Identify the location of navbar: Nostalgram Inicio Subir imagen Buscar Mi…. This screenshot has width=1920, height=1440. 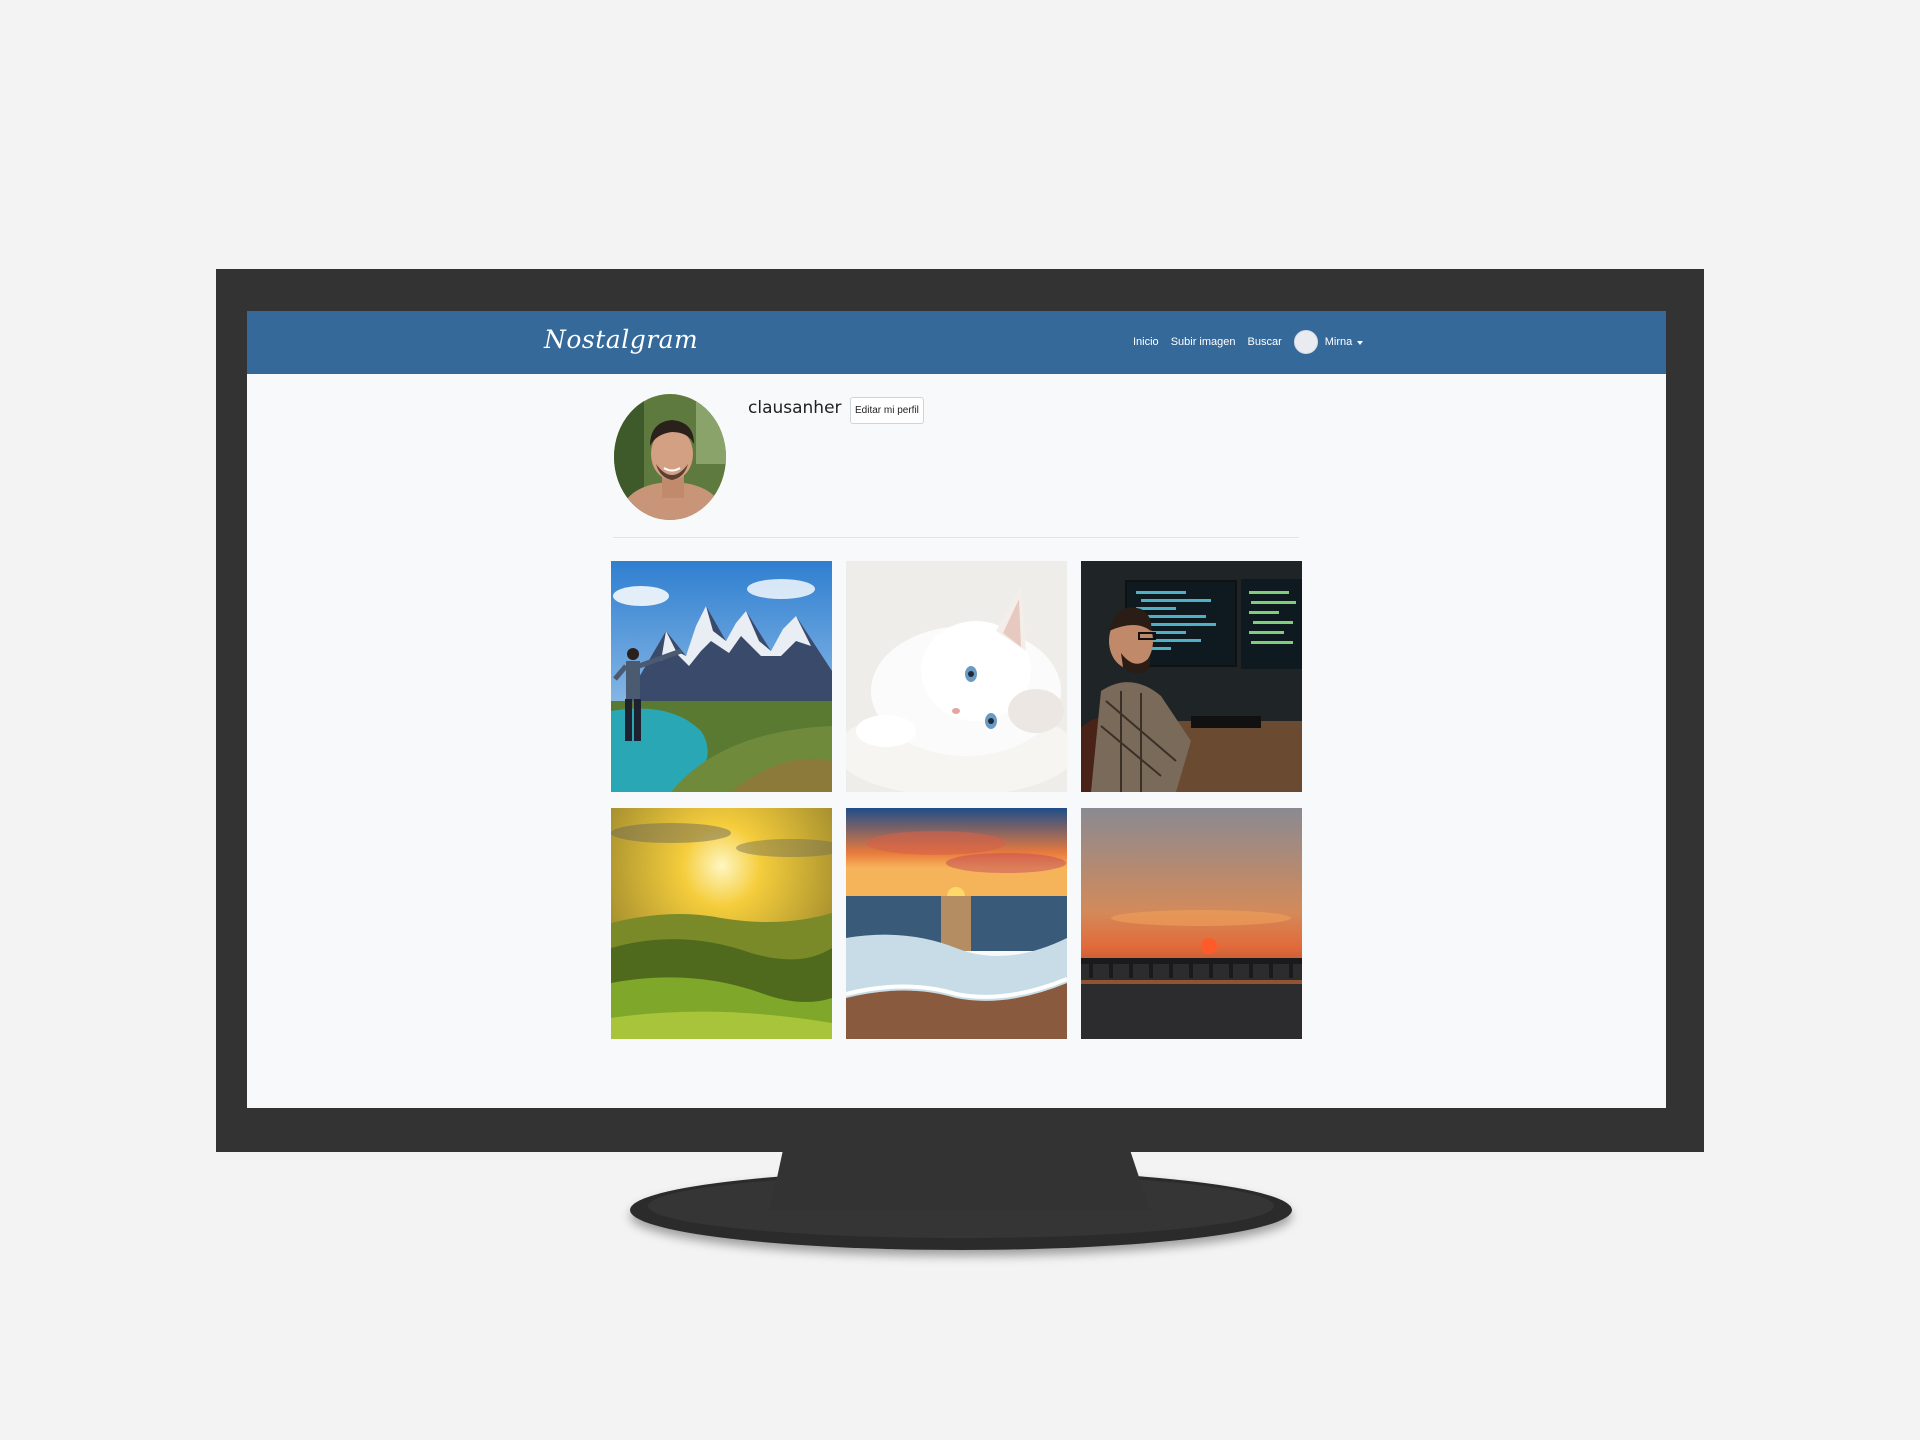
(956, 342).